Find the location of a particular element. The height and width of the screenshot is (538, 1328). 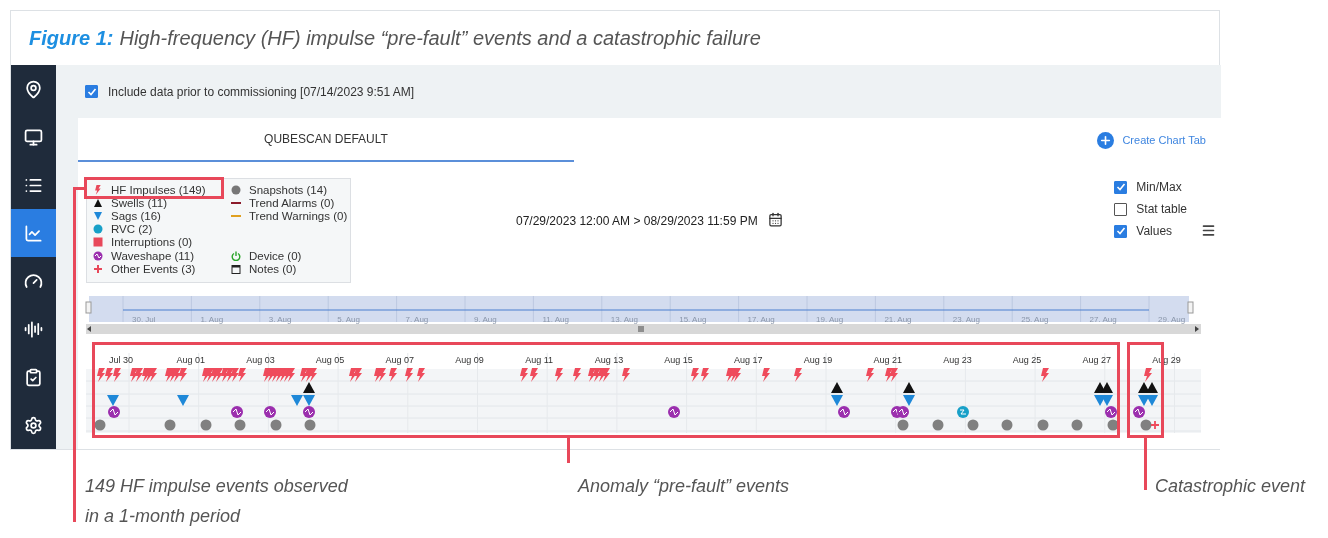

axis-label: Aug 09 is located at coordinates (469, 360).